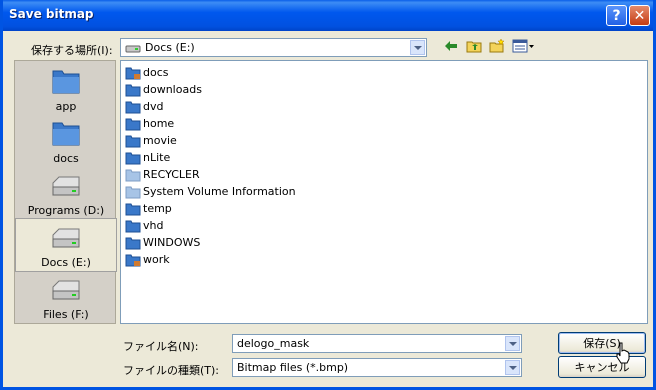  What do you see at coordinates (273, 343) in the screenshot?
I see `filename-value: delogo_mask` at bounding box center [273, 343].